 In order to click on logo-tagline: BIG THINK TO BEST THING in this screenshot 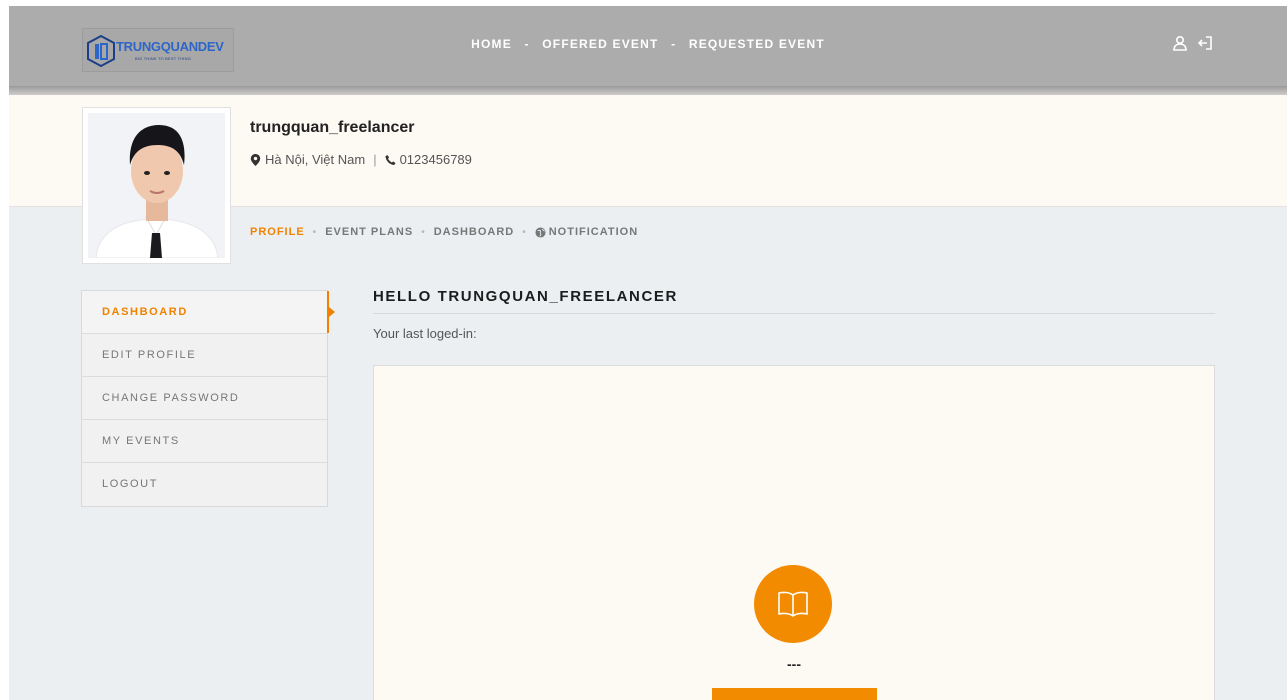, I will do `click(163, 58)`.